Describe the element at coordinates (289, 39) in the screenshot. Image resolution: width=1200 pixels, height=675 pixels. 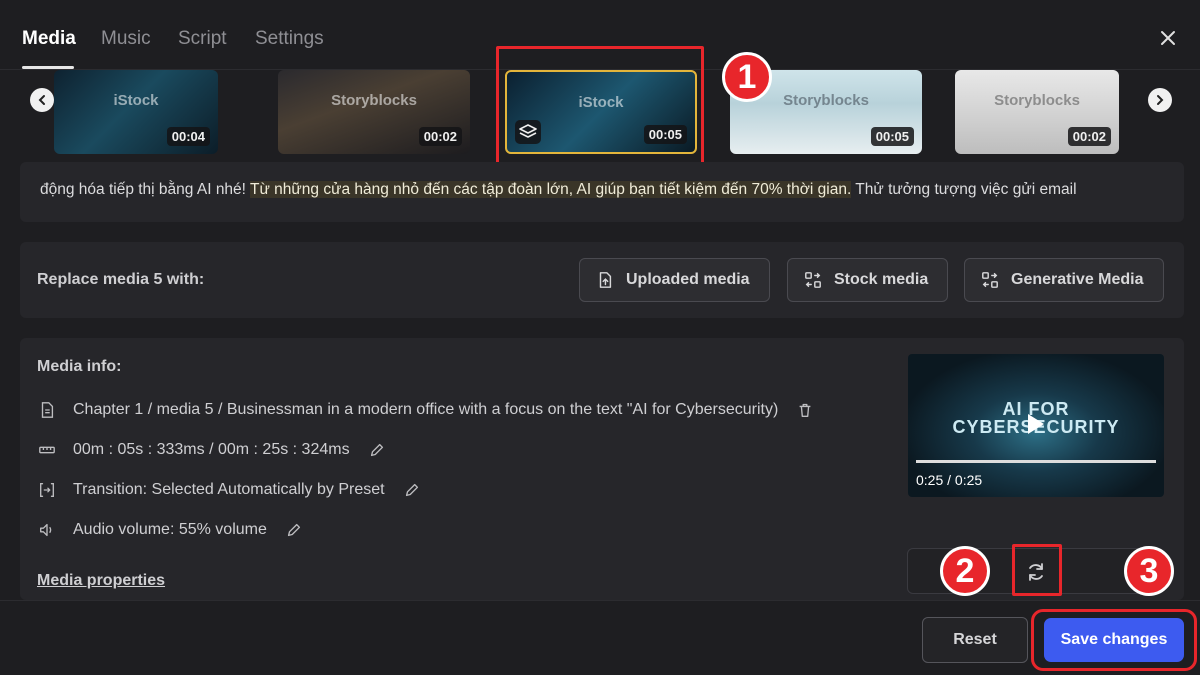
I see `tab-settings: Settings` at that location.